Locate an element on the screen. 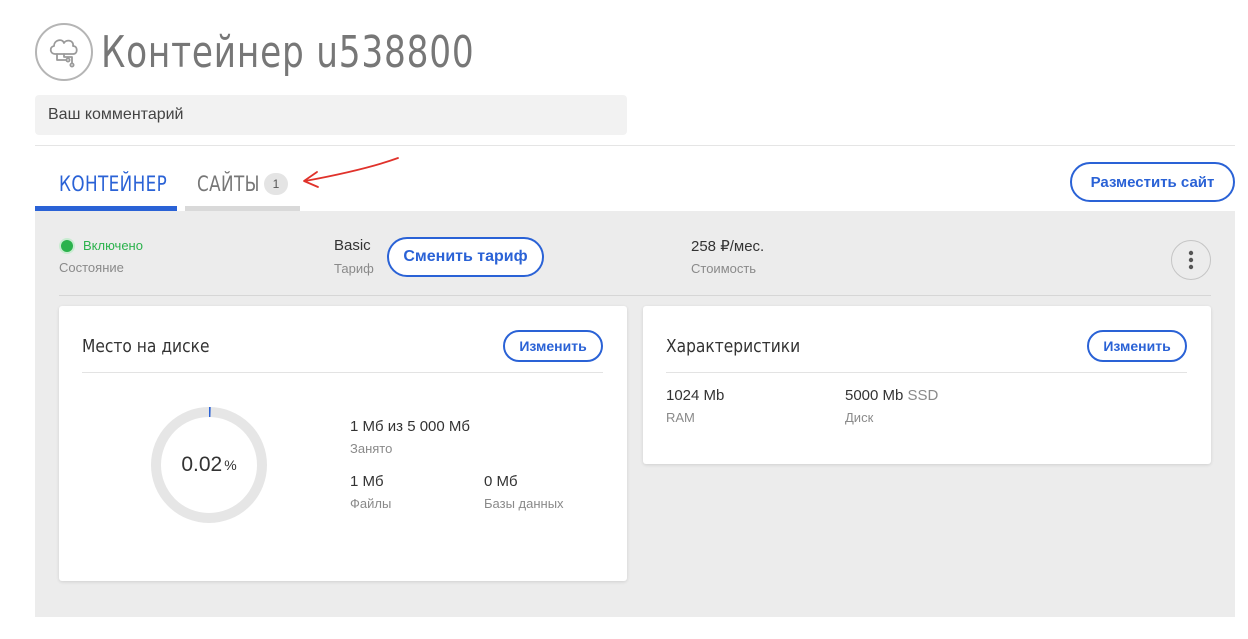 The width and height of the screenshot is (1248, 639). ram-label: RAM is located at coordinates (680, 417).